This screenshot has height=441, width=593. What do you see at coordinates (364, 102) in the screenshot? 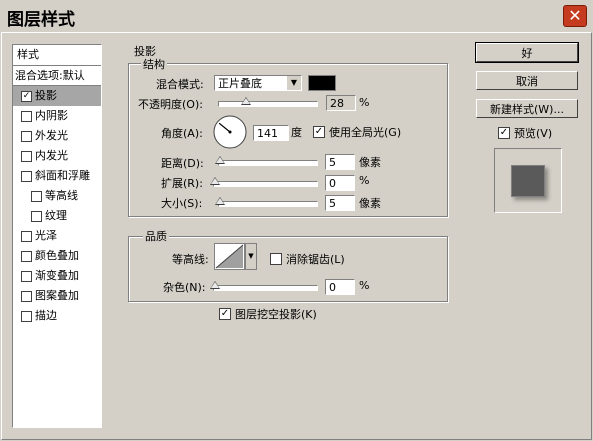
I see `opacity-unit: %` at bounding box center [364, 102].